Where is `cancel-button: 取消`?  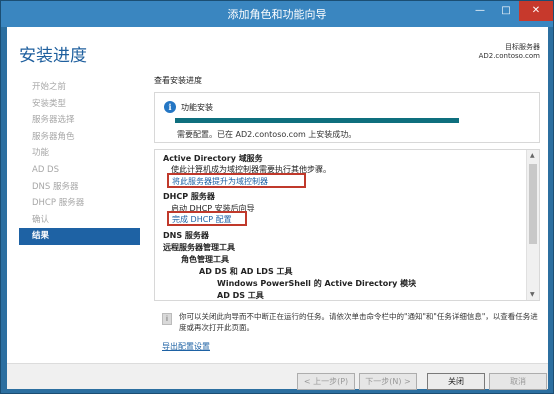 cancel-button: 取消 is located at coordinates (518, 381).